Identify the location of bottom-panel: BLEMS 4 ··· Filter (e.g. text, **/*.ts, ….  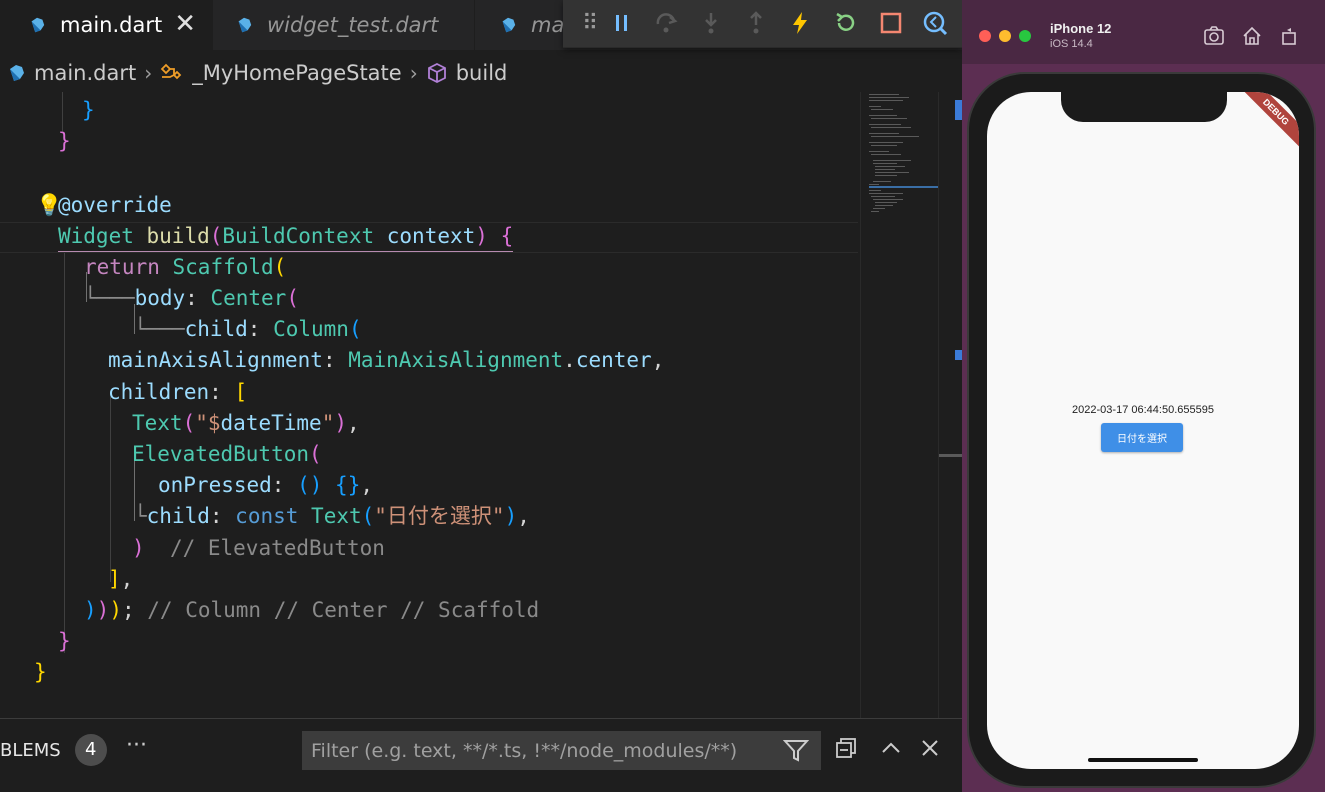
(481, 755).